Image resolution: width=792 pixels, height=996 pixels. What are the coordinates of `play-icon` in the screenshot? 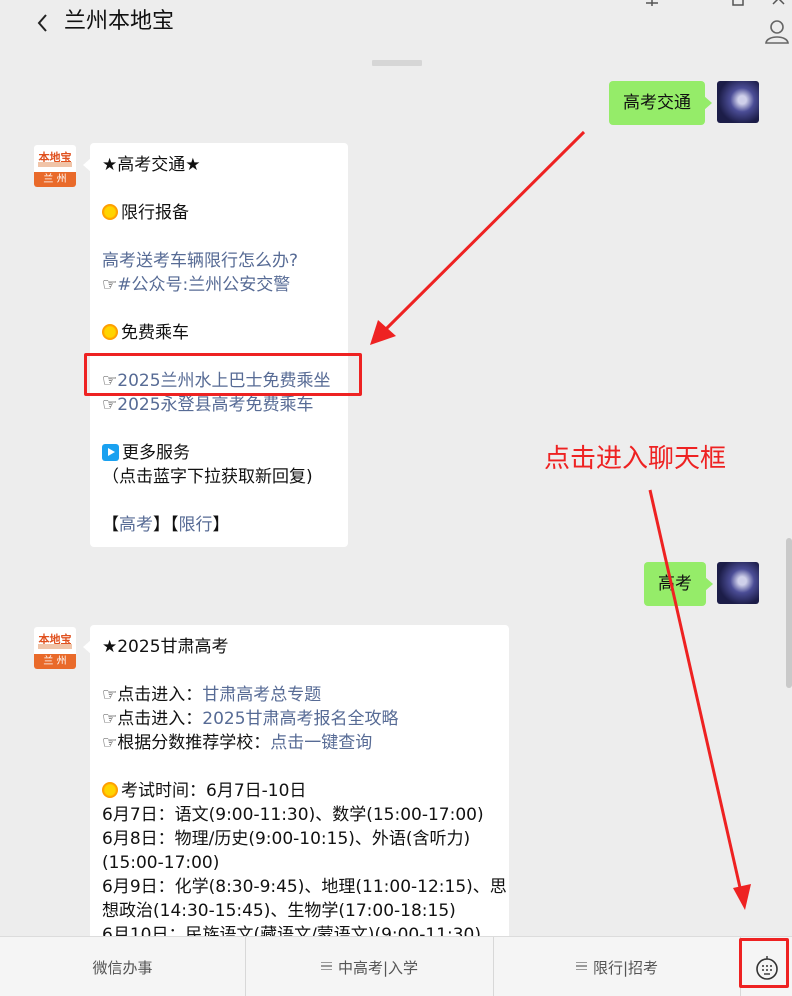 It's located at (110, 452).